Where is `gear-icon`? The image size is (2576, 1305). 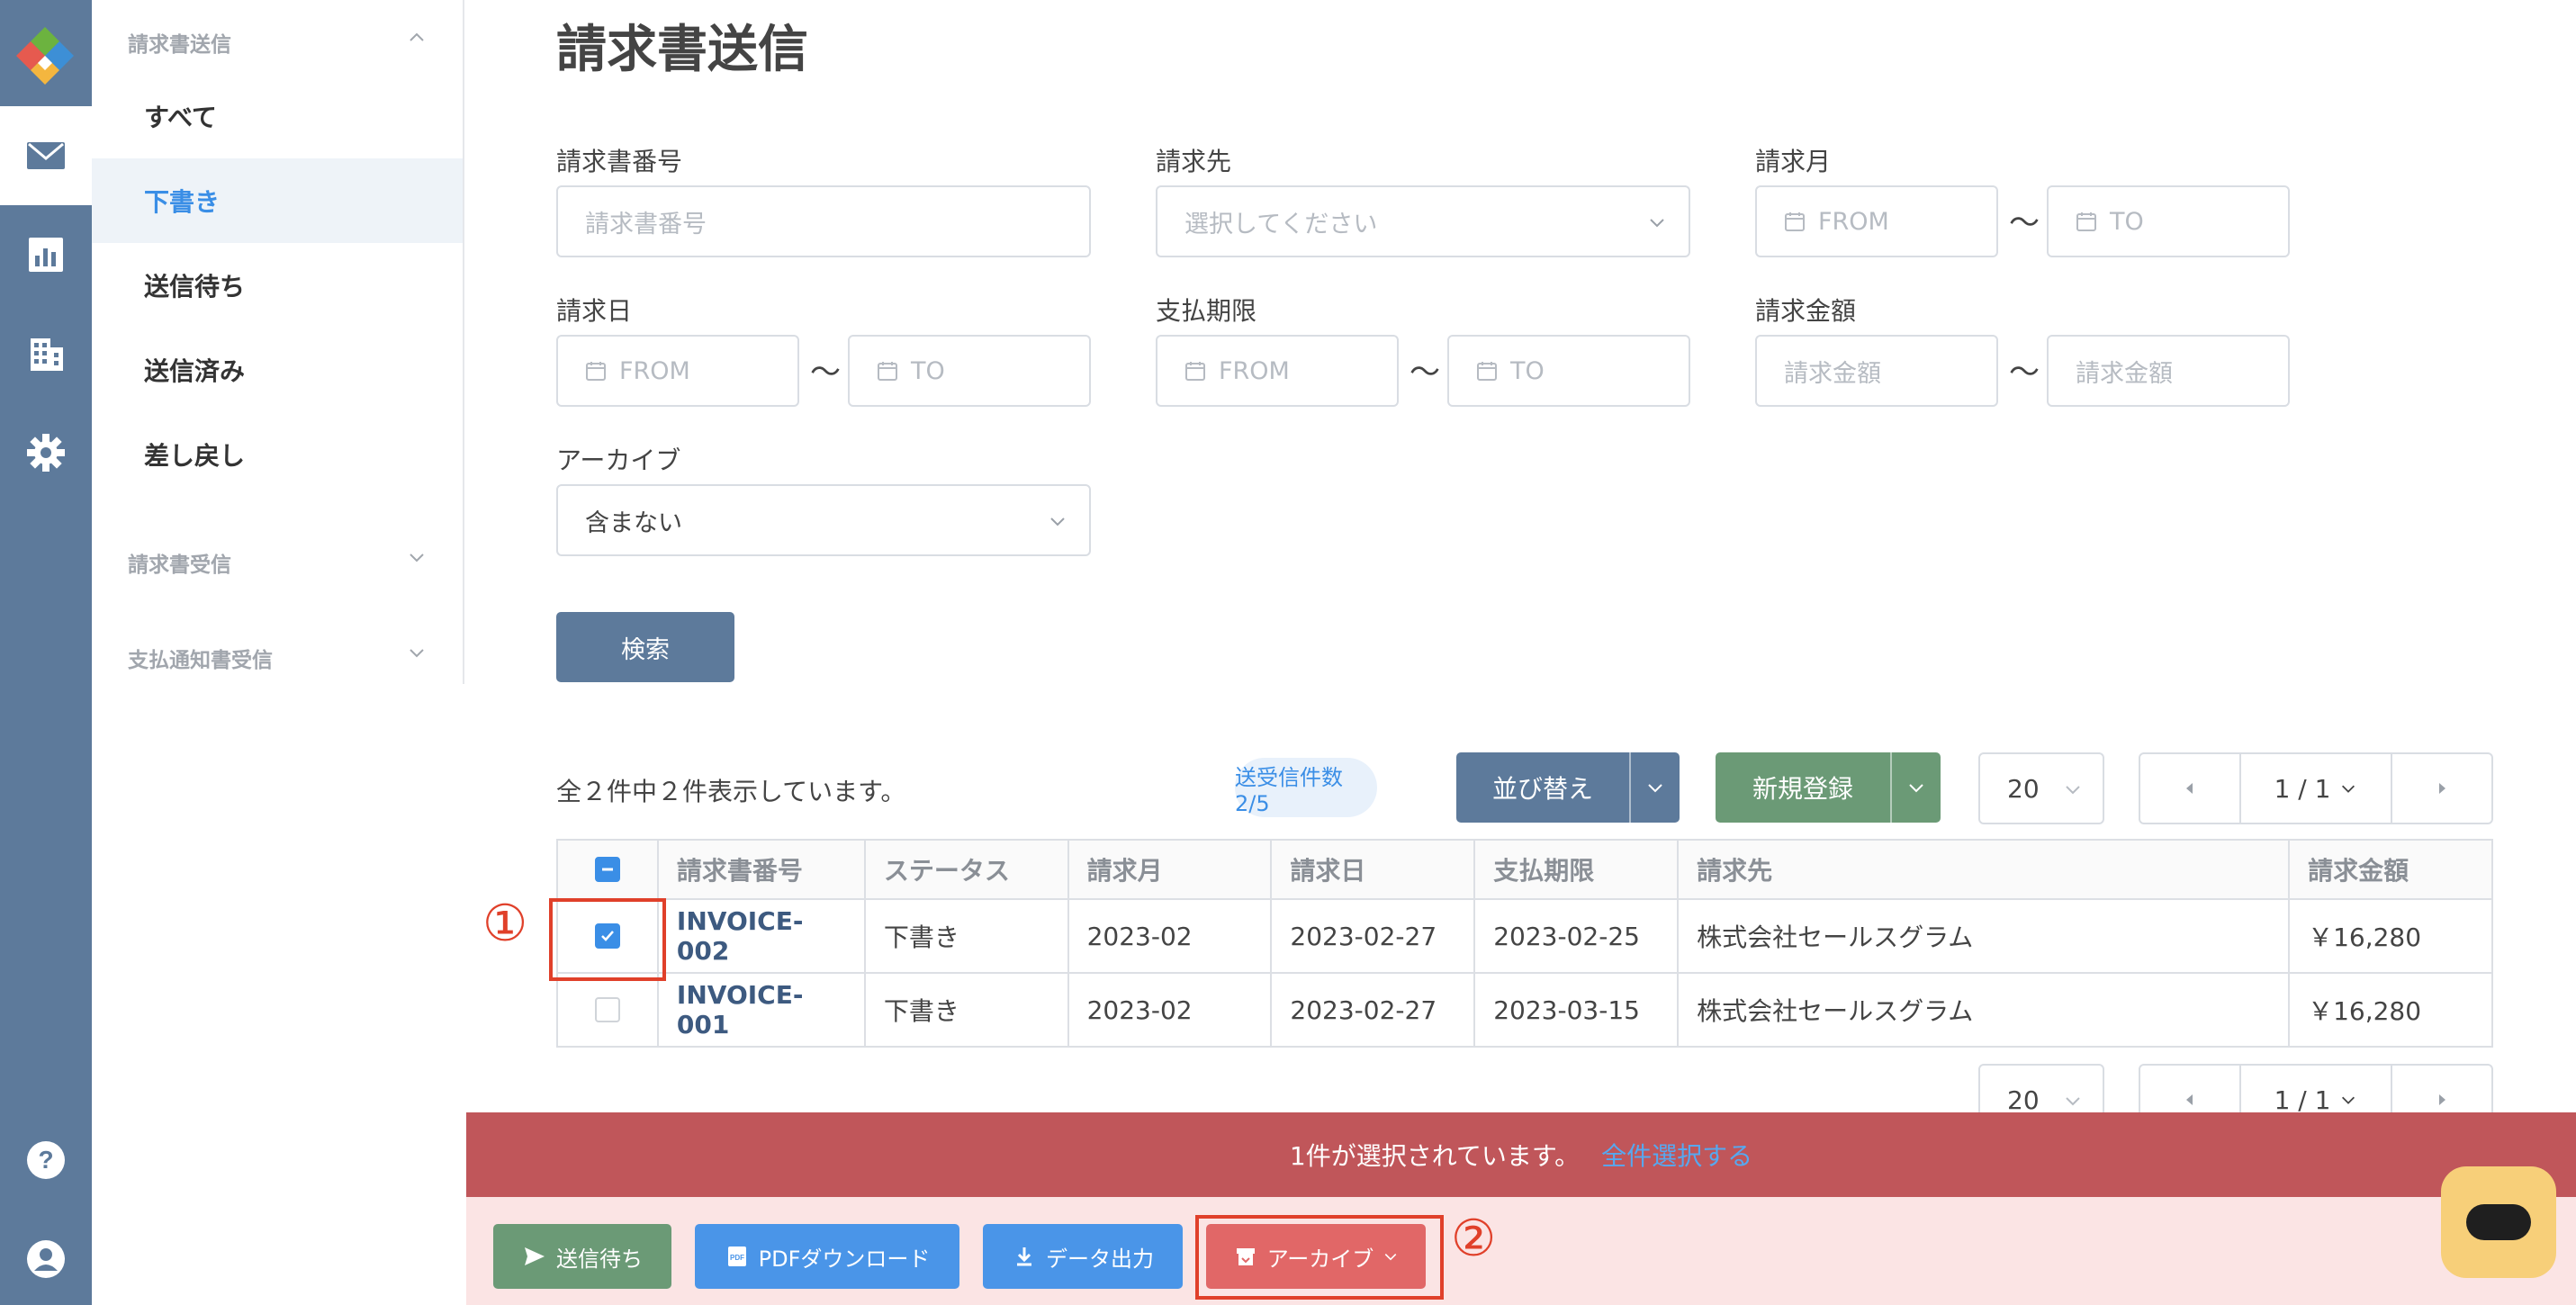 gear-icon is located at coordinates (46, 453).